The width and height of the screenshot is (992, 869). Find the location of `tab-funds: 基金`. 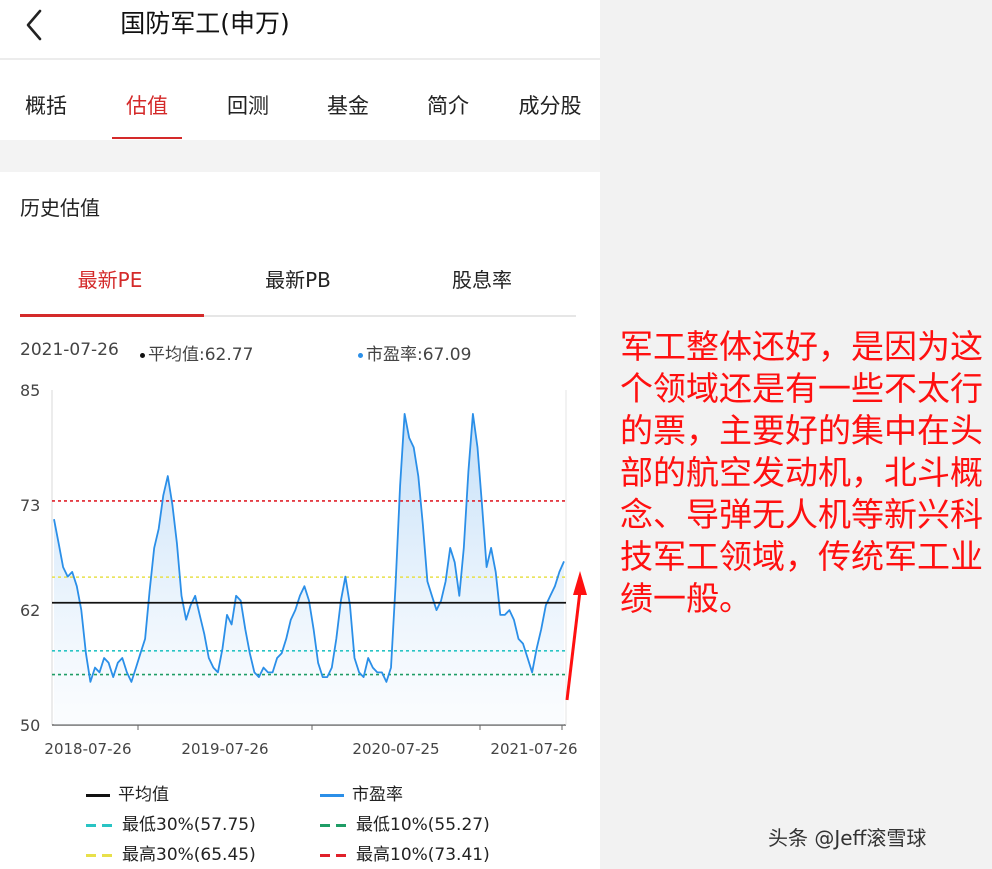

tab-funds: 基金 is located at coordinates (348, 105).